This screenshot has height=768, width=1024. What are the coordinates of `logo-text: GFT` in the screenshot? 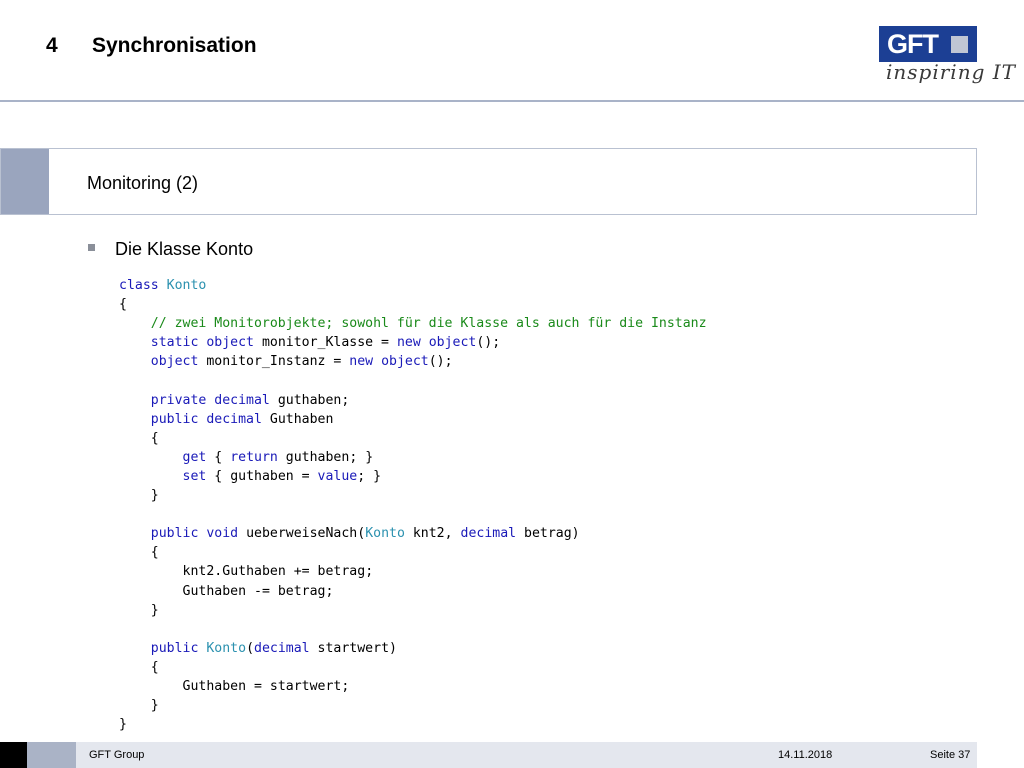 It's located at (913, 44).